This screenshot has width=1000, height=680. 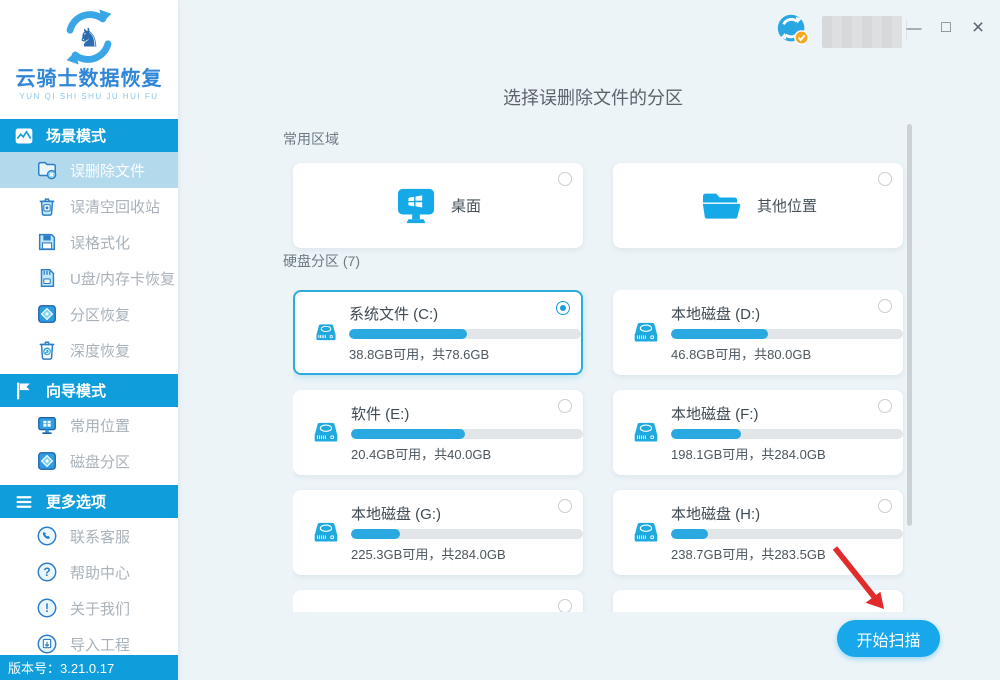 What do you see at coordinates (89, 135) in the screenshot?
I see `section-header-scene-mode: 场景模式` at bounding box center [89, 135].